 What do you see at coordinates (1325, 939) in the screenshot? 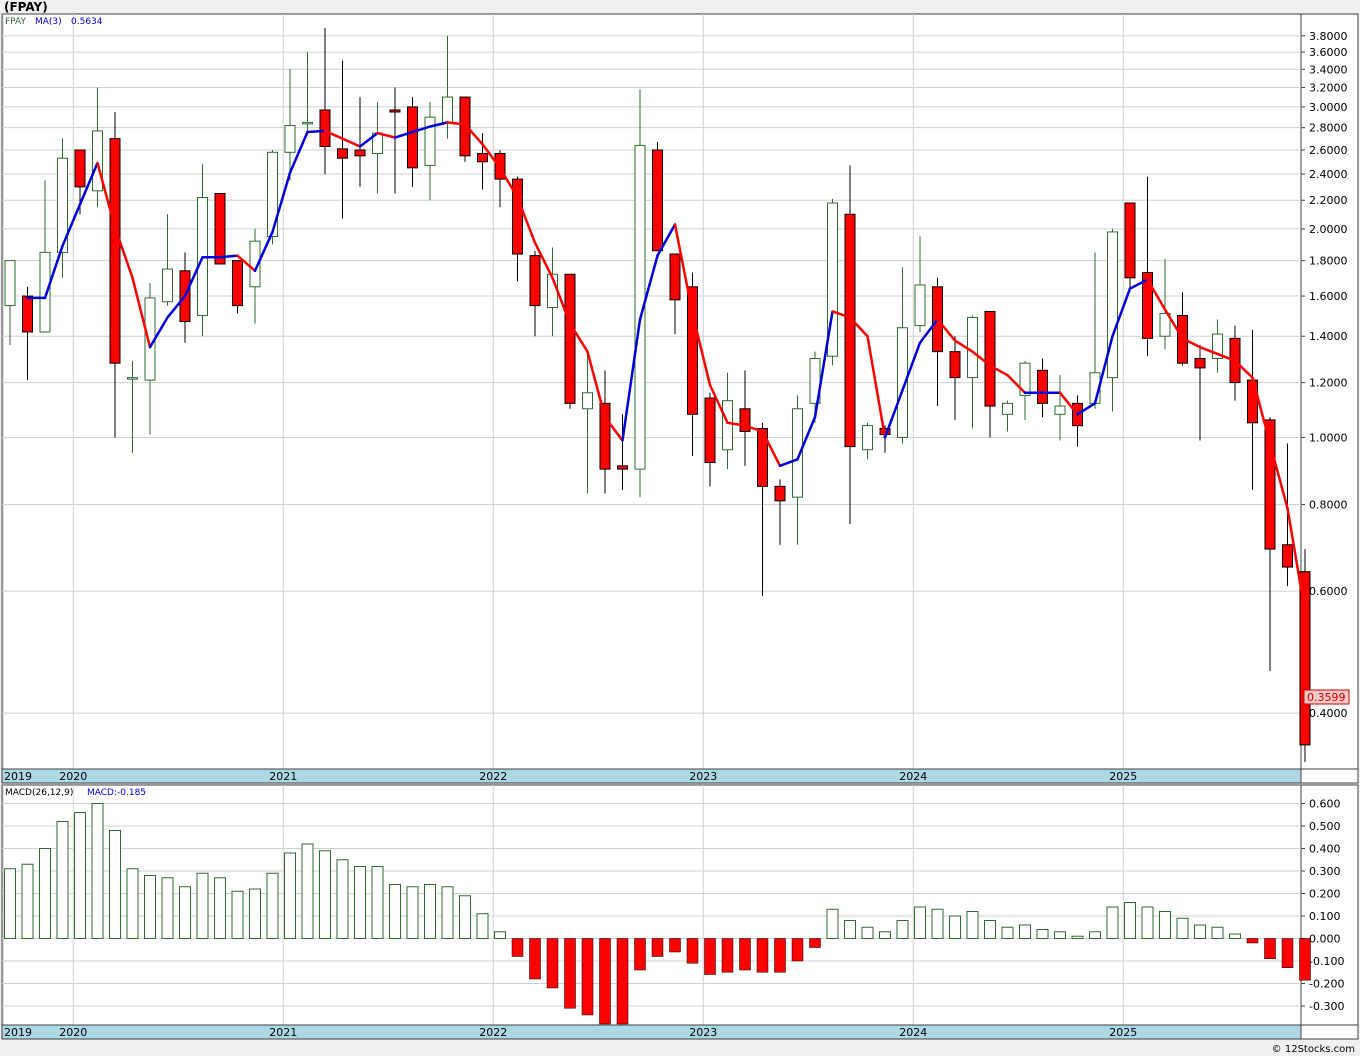
I see `macd-tick-label: 0.000` at bounding box center [1325, 939].